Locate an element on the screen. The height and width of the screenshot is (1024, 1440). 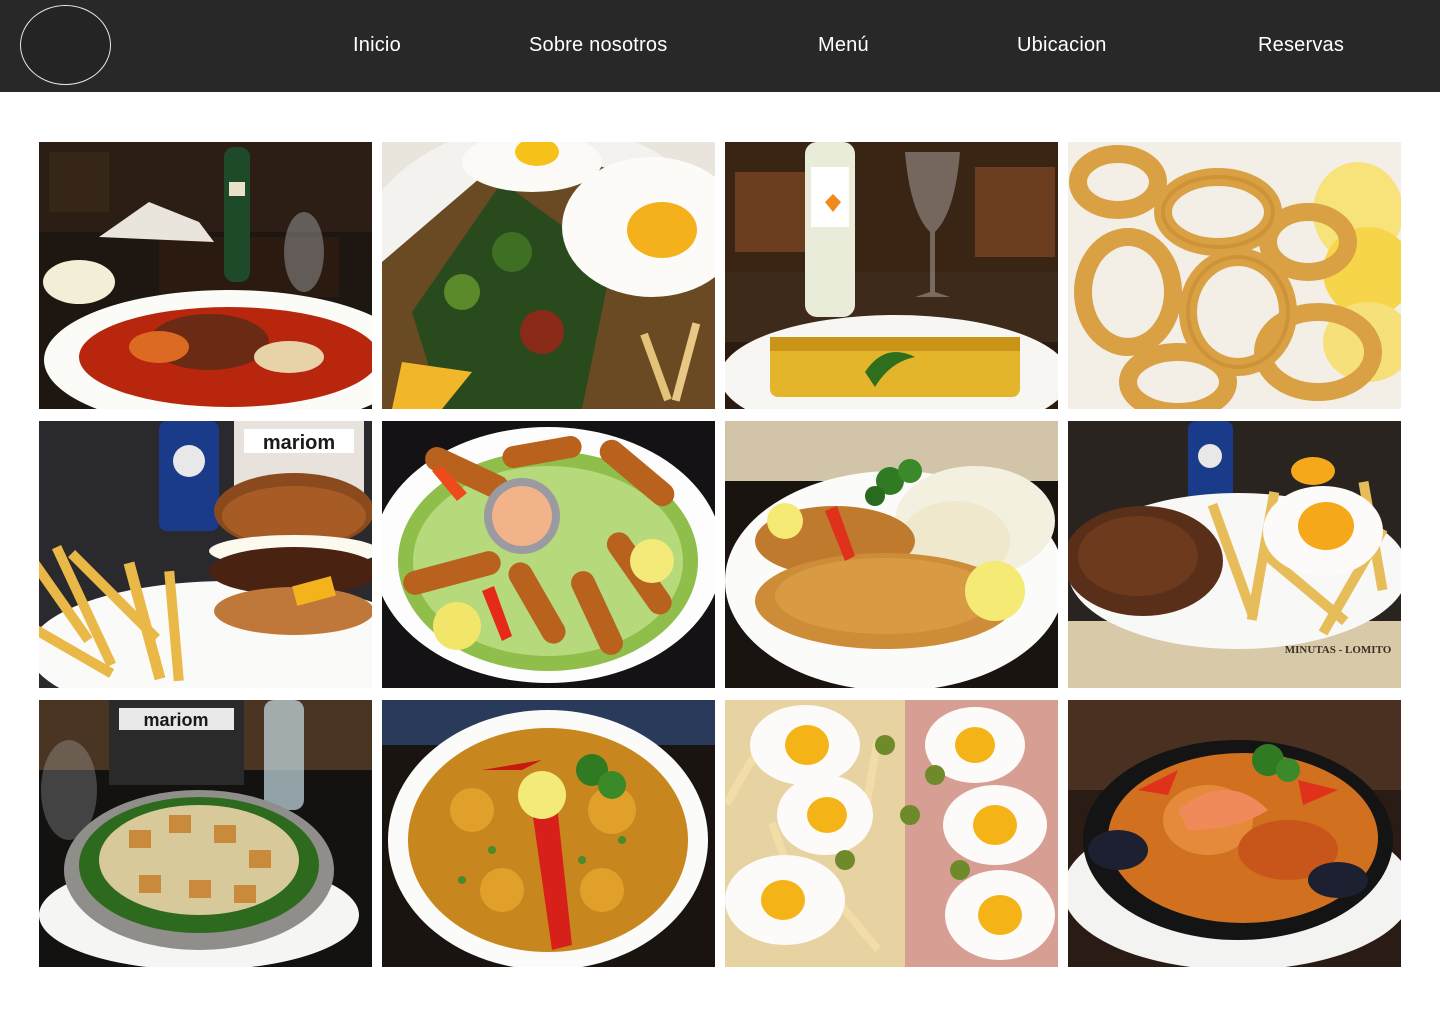
placemat-text: MINUTAS - LOMITO is located at coordinates (1338, 650).